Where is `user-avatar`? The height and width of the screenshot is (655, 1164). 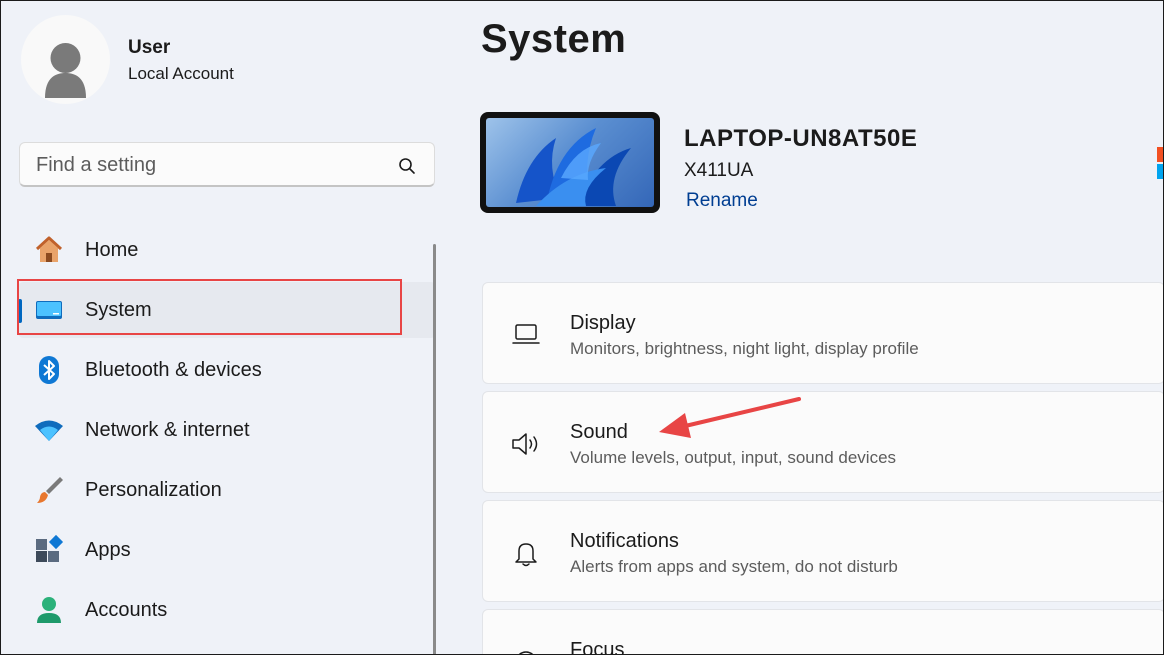
user-avatar is located at coordinates (65, 59).